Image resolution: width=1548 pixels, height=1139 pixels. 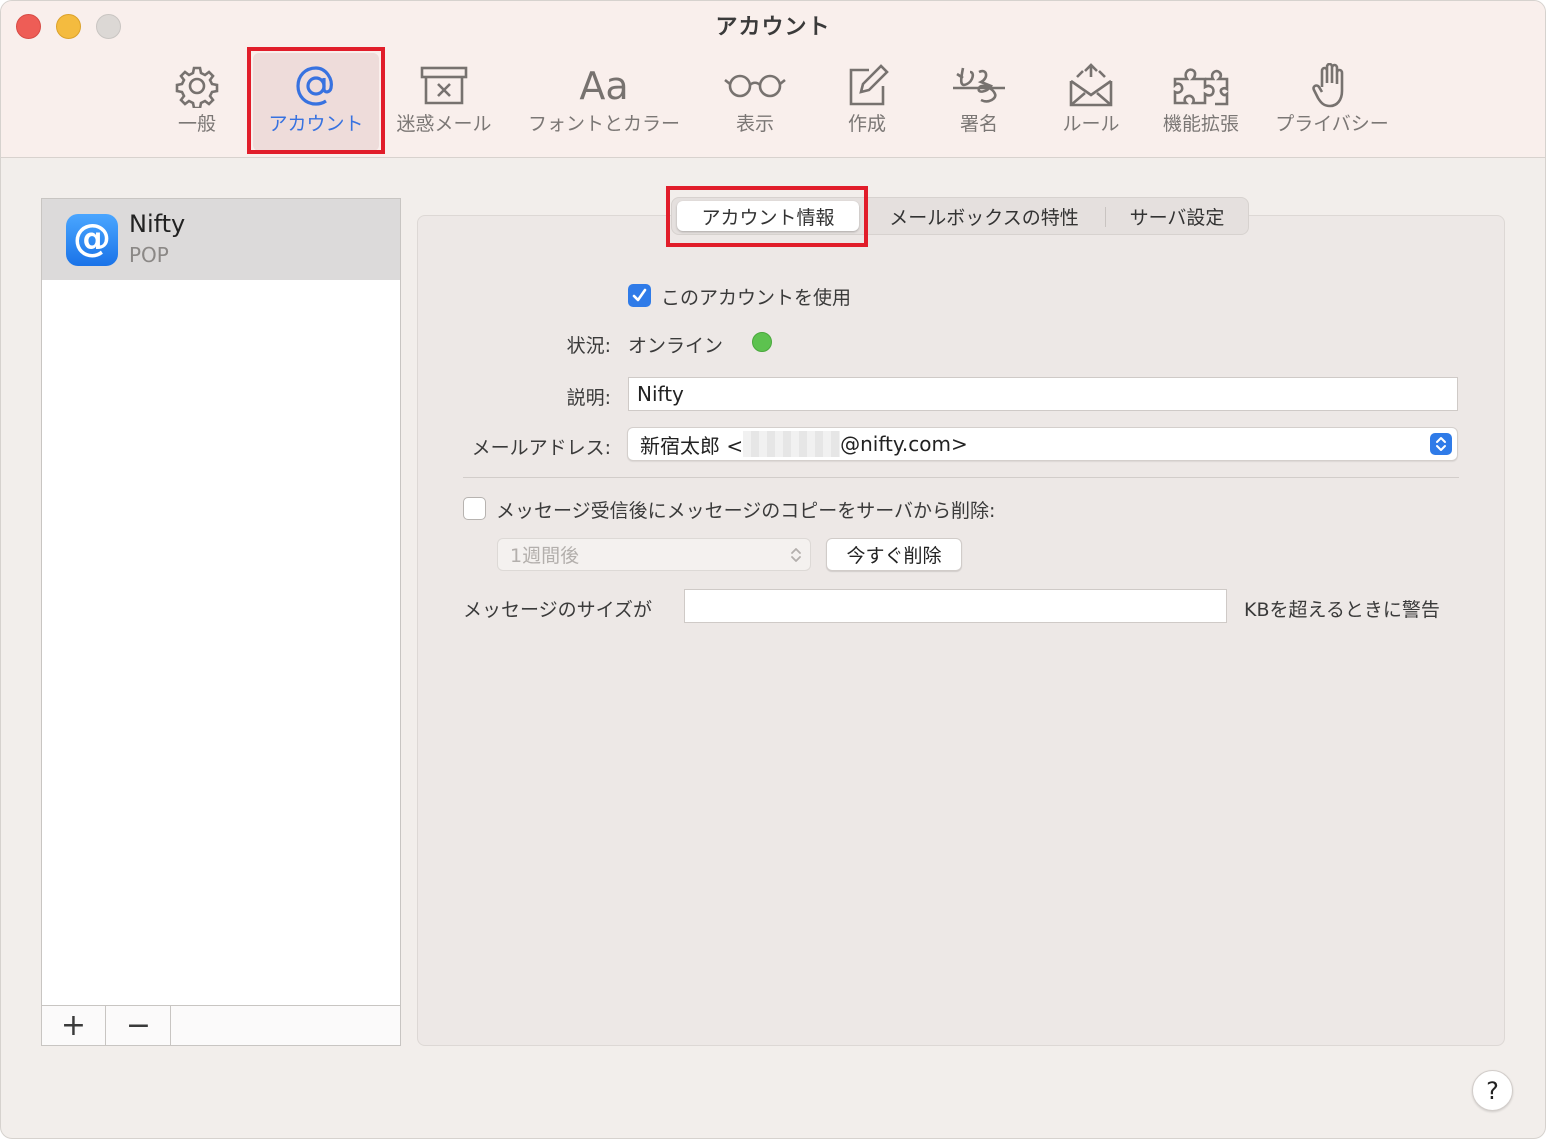 I want to click on at-icon: @, so click(x=92, y=240).